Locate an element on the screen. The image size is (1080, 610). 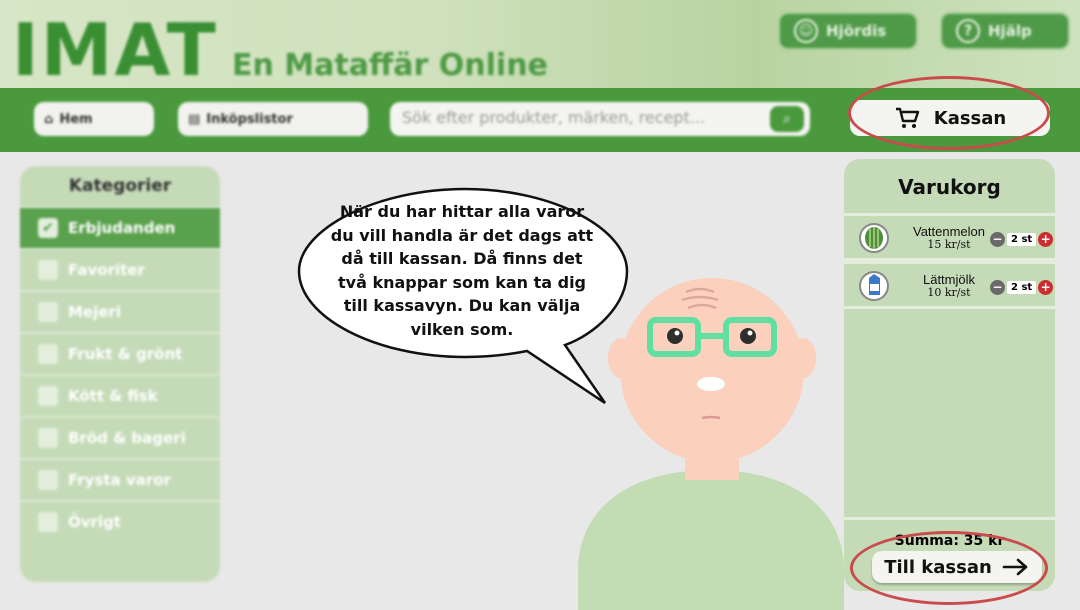
search-input: Sök efter produkter, märken, recept... ⌕ is located at coordinates (600, 119).